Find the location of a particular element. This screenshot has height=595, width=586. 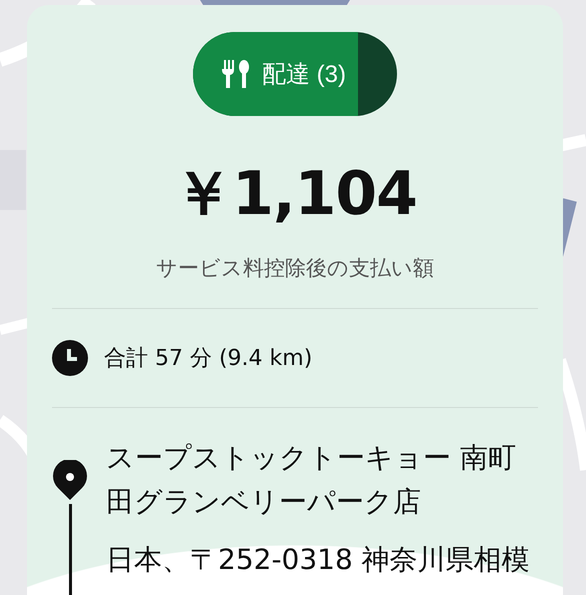

fare-caption: サービス料控除後の支払い額 is located at coordinates (295, 268).